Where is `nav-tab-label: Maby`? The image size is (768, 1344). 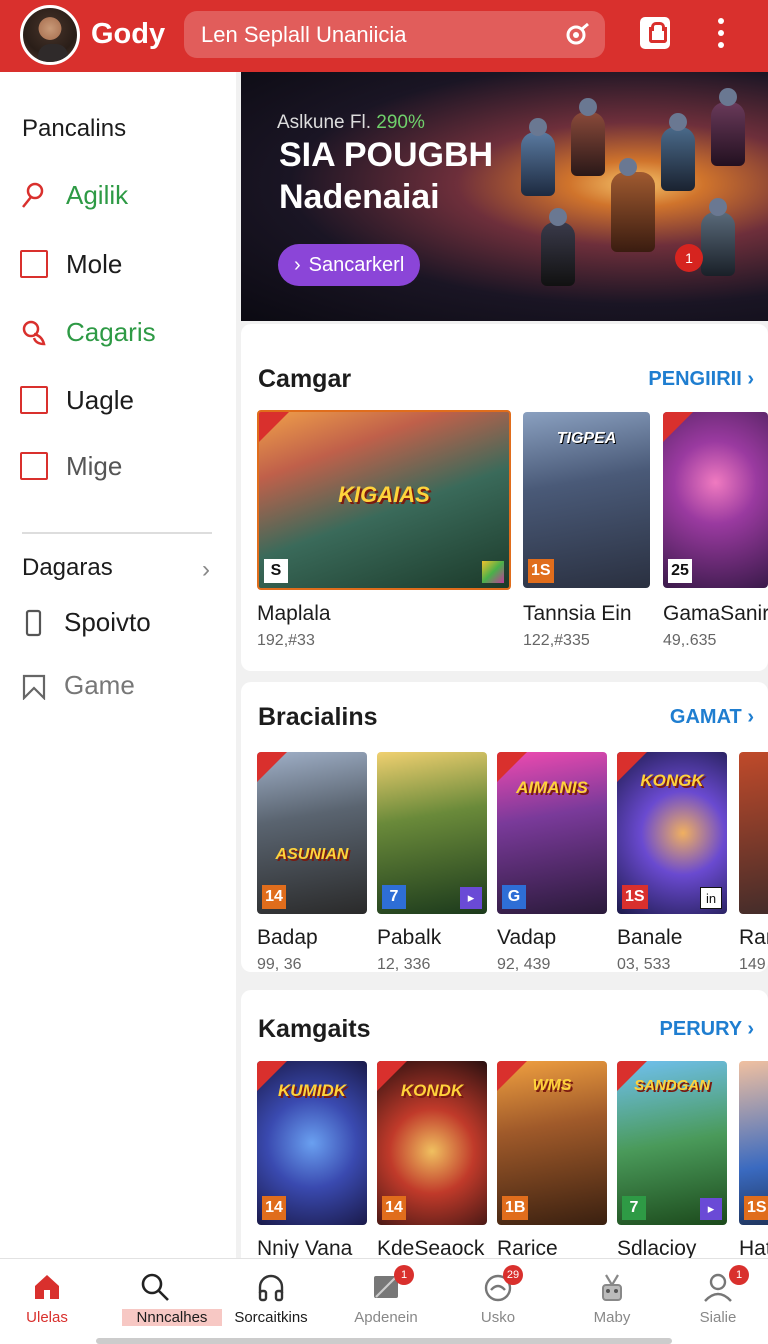 nav-tab-label: Maby is located at coordinates (612, 1317).